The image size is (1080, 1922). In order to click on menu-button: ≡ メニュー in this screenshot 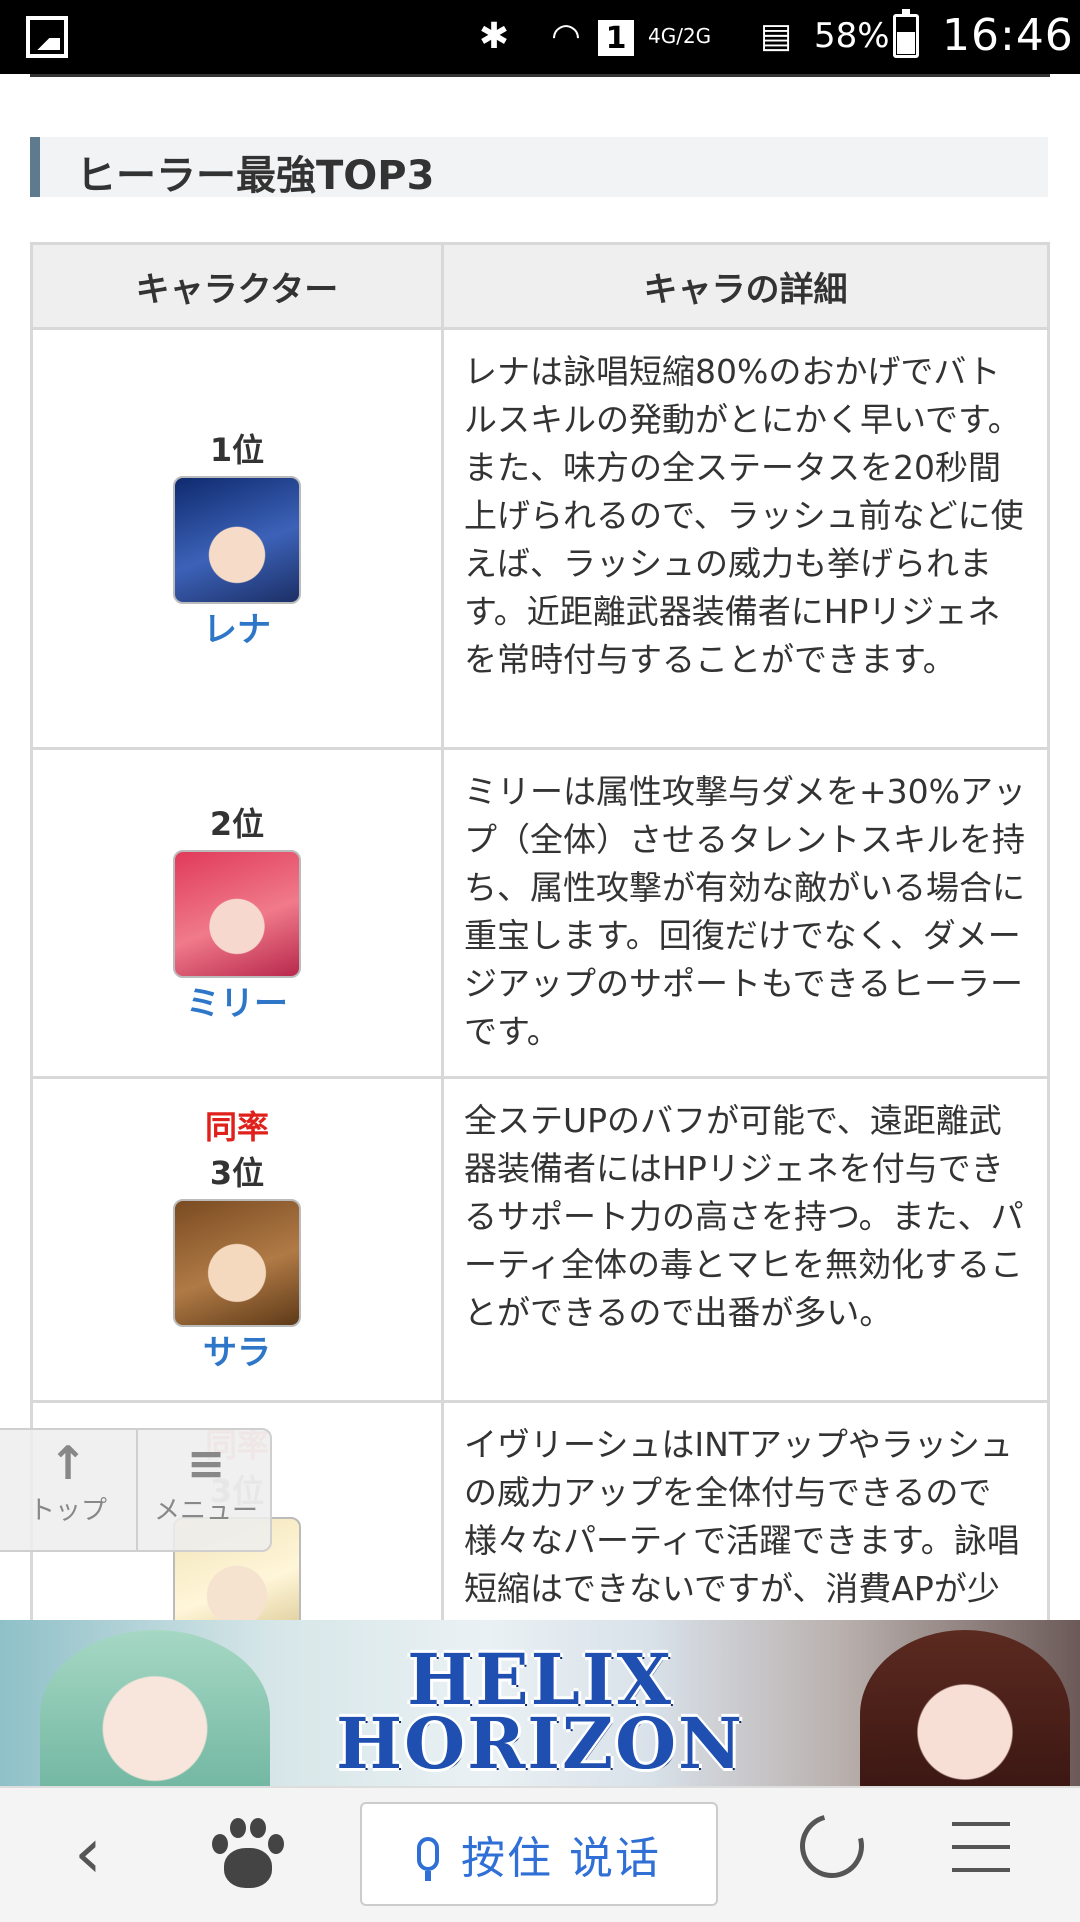, I will do `click(205, 1490)`.